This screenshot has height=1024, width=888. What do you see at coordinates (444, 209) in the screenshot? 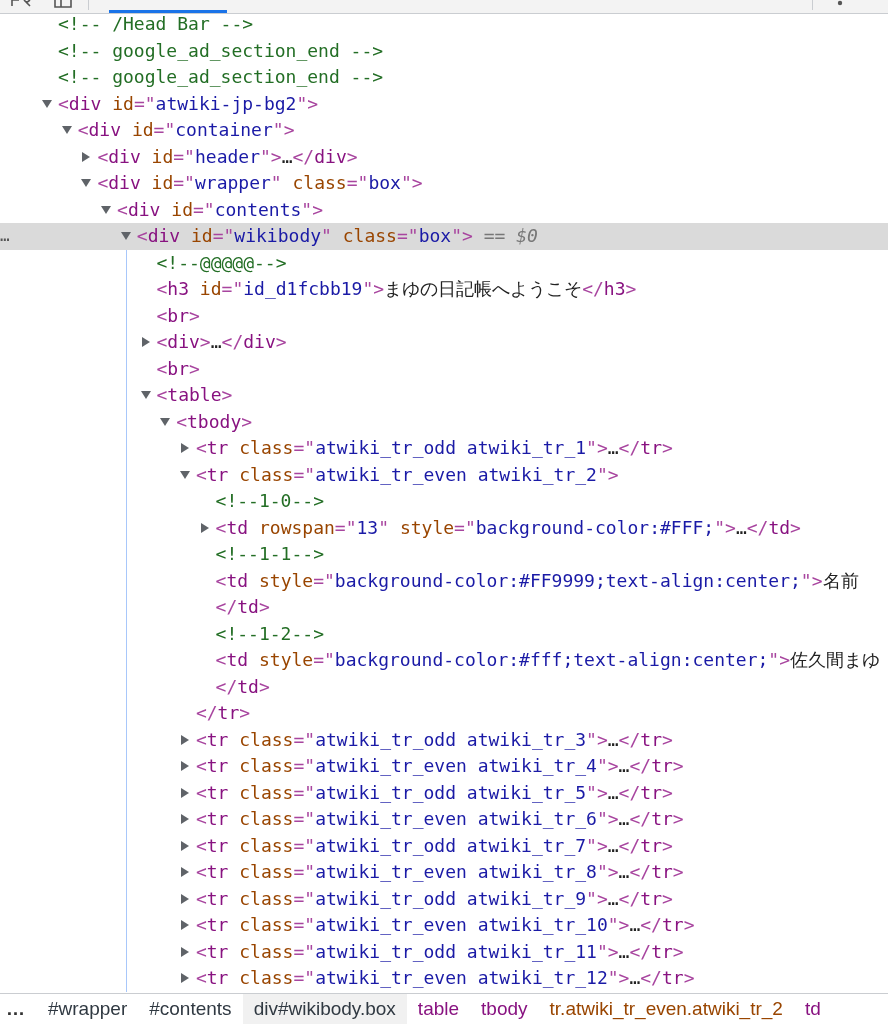
I see `dom-tree-row: <div id="contents">` at bounding box center [444, 209].